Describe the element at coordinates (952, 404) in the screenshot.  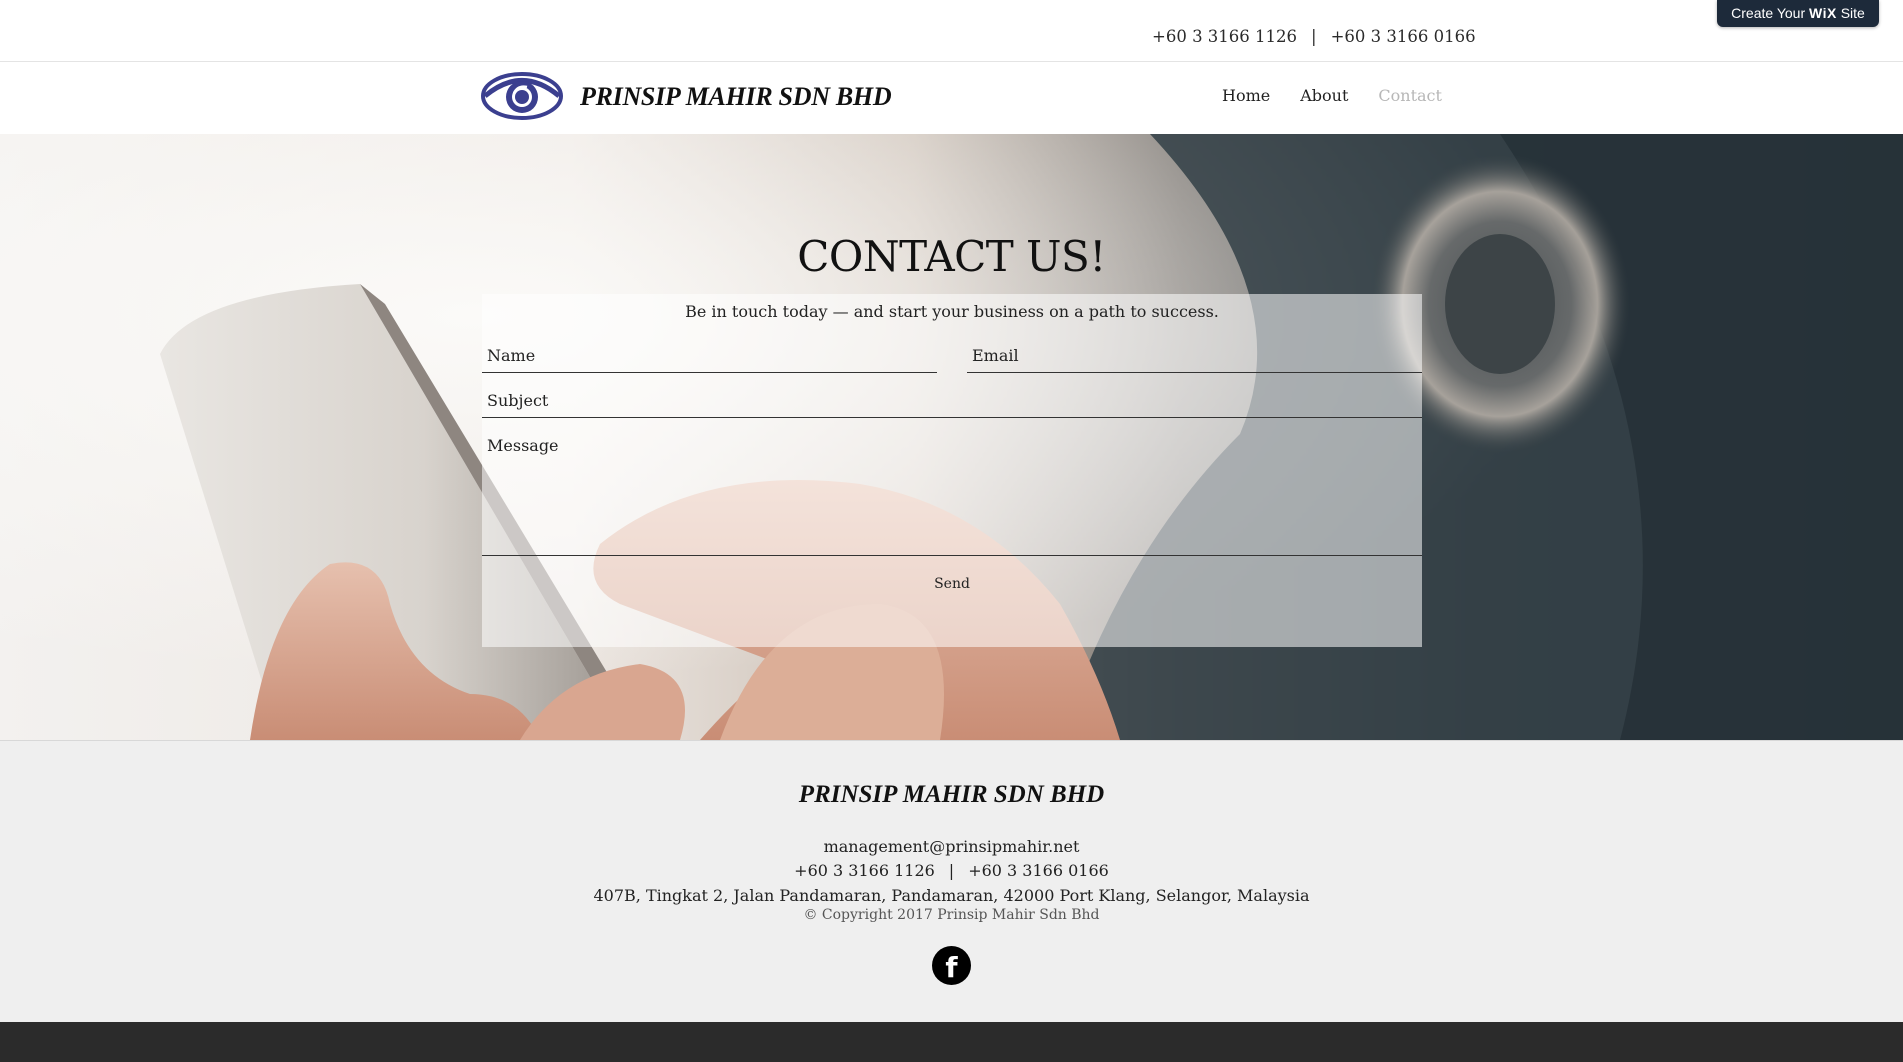
I see `subject-field: Subject` at that location.